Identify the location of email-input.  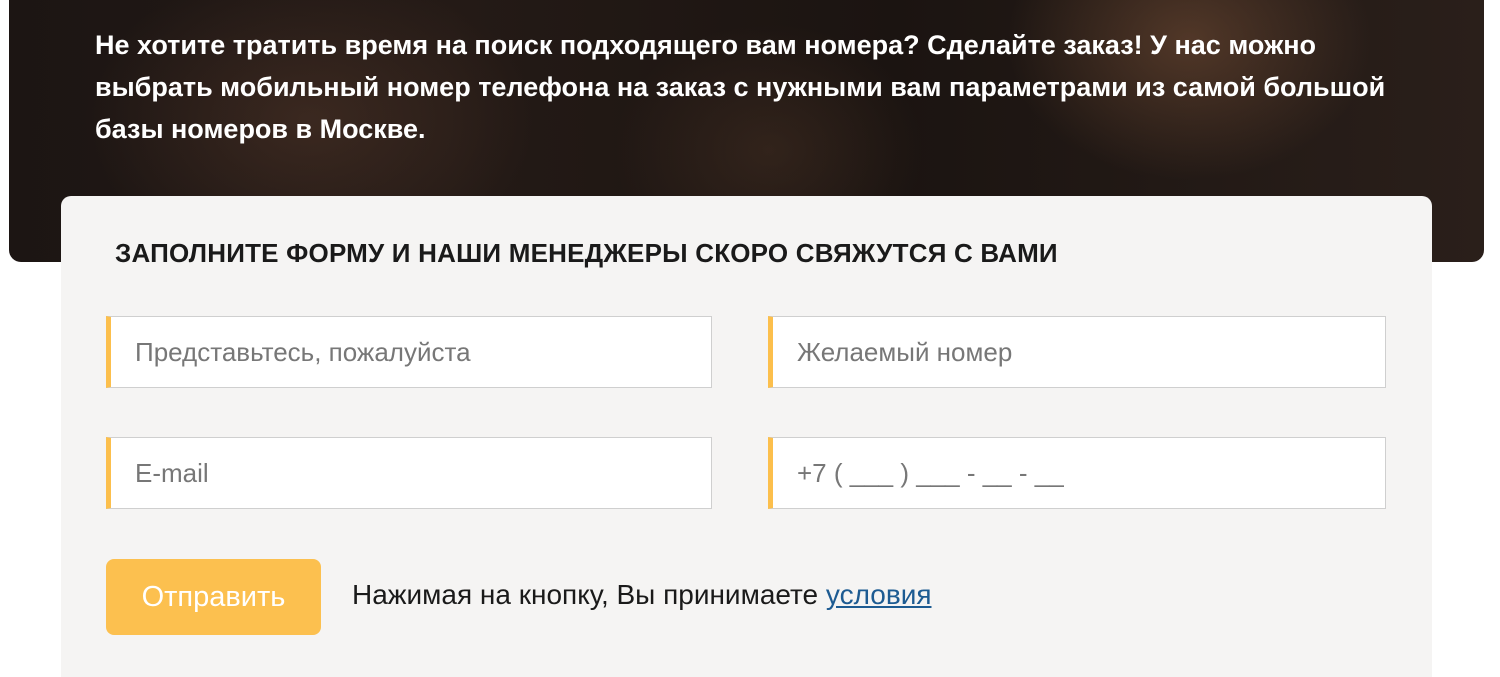
(409, 473).